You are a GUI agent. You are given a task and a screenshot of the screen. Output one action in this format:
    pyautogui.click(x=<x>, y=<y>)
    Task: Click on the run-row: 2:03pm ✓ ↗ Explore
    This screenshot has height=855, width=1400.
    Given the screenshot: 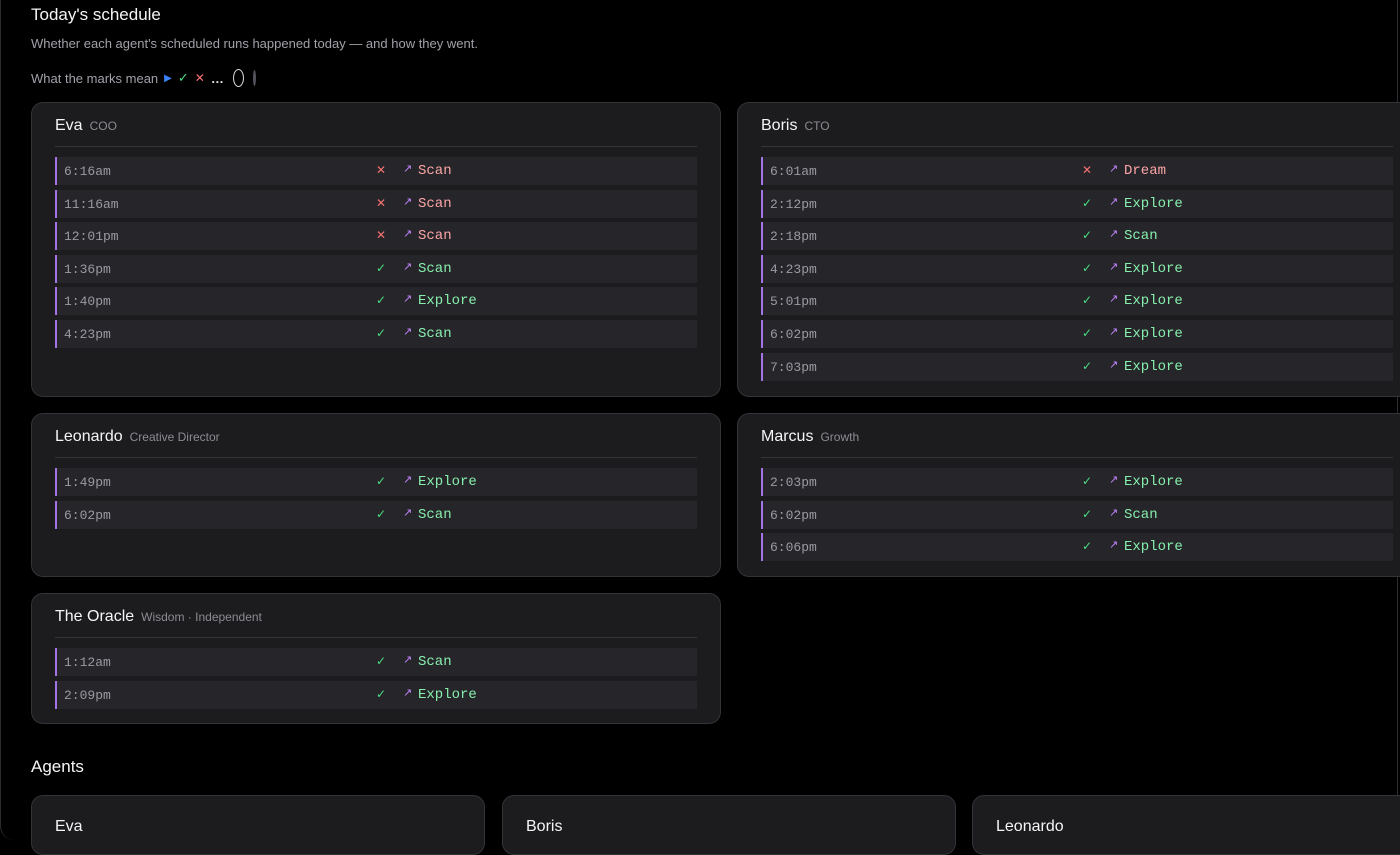 What is the action you would take?
    pyautogui.click(x=1077, y=482)
    